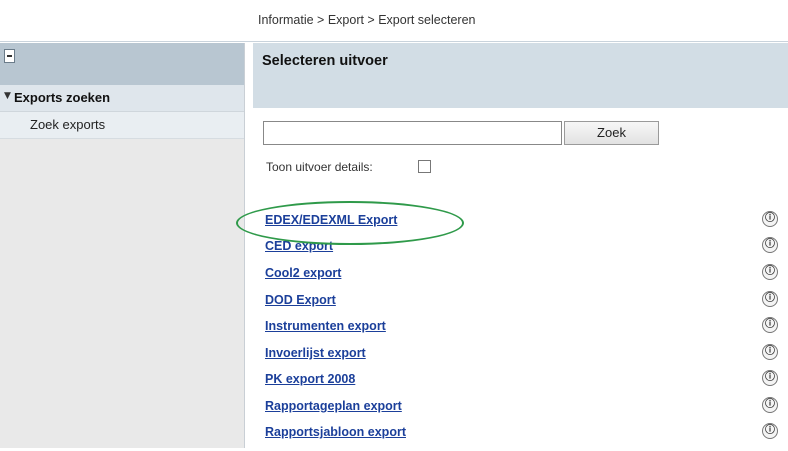 The image size is (788, 451). Describe the element at coordinates (300, 300) in the screenshot. I see `export-link-dod: DOD Export` at that location.